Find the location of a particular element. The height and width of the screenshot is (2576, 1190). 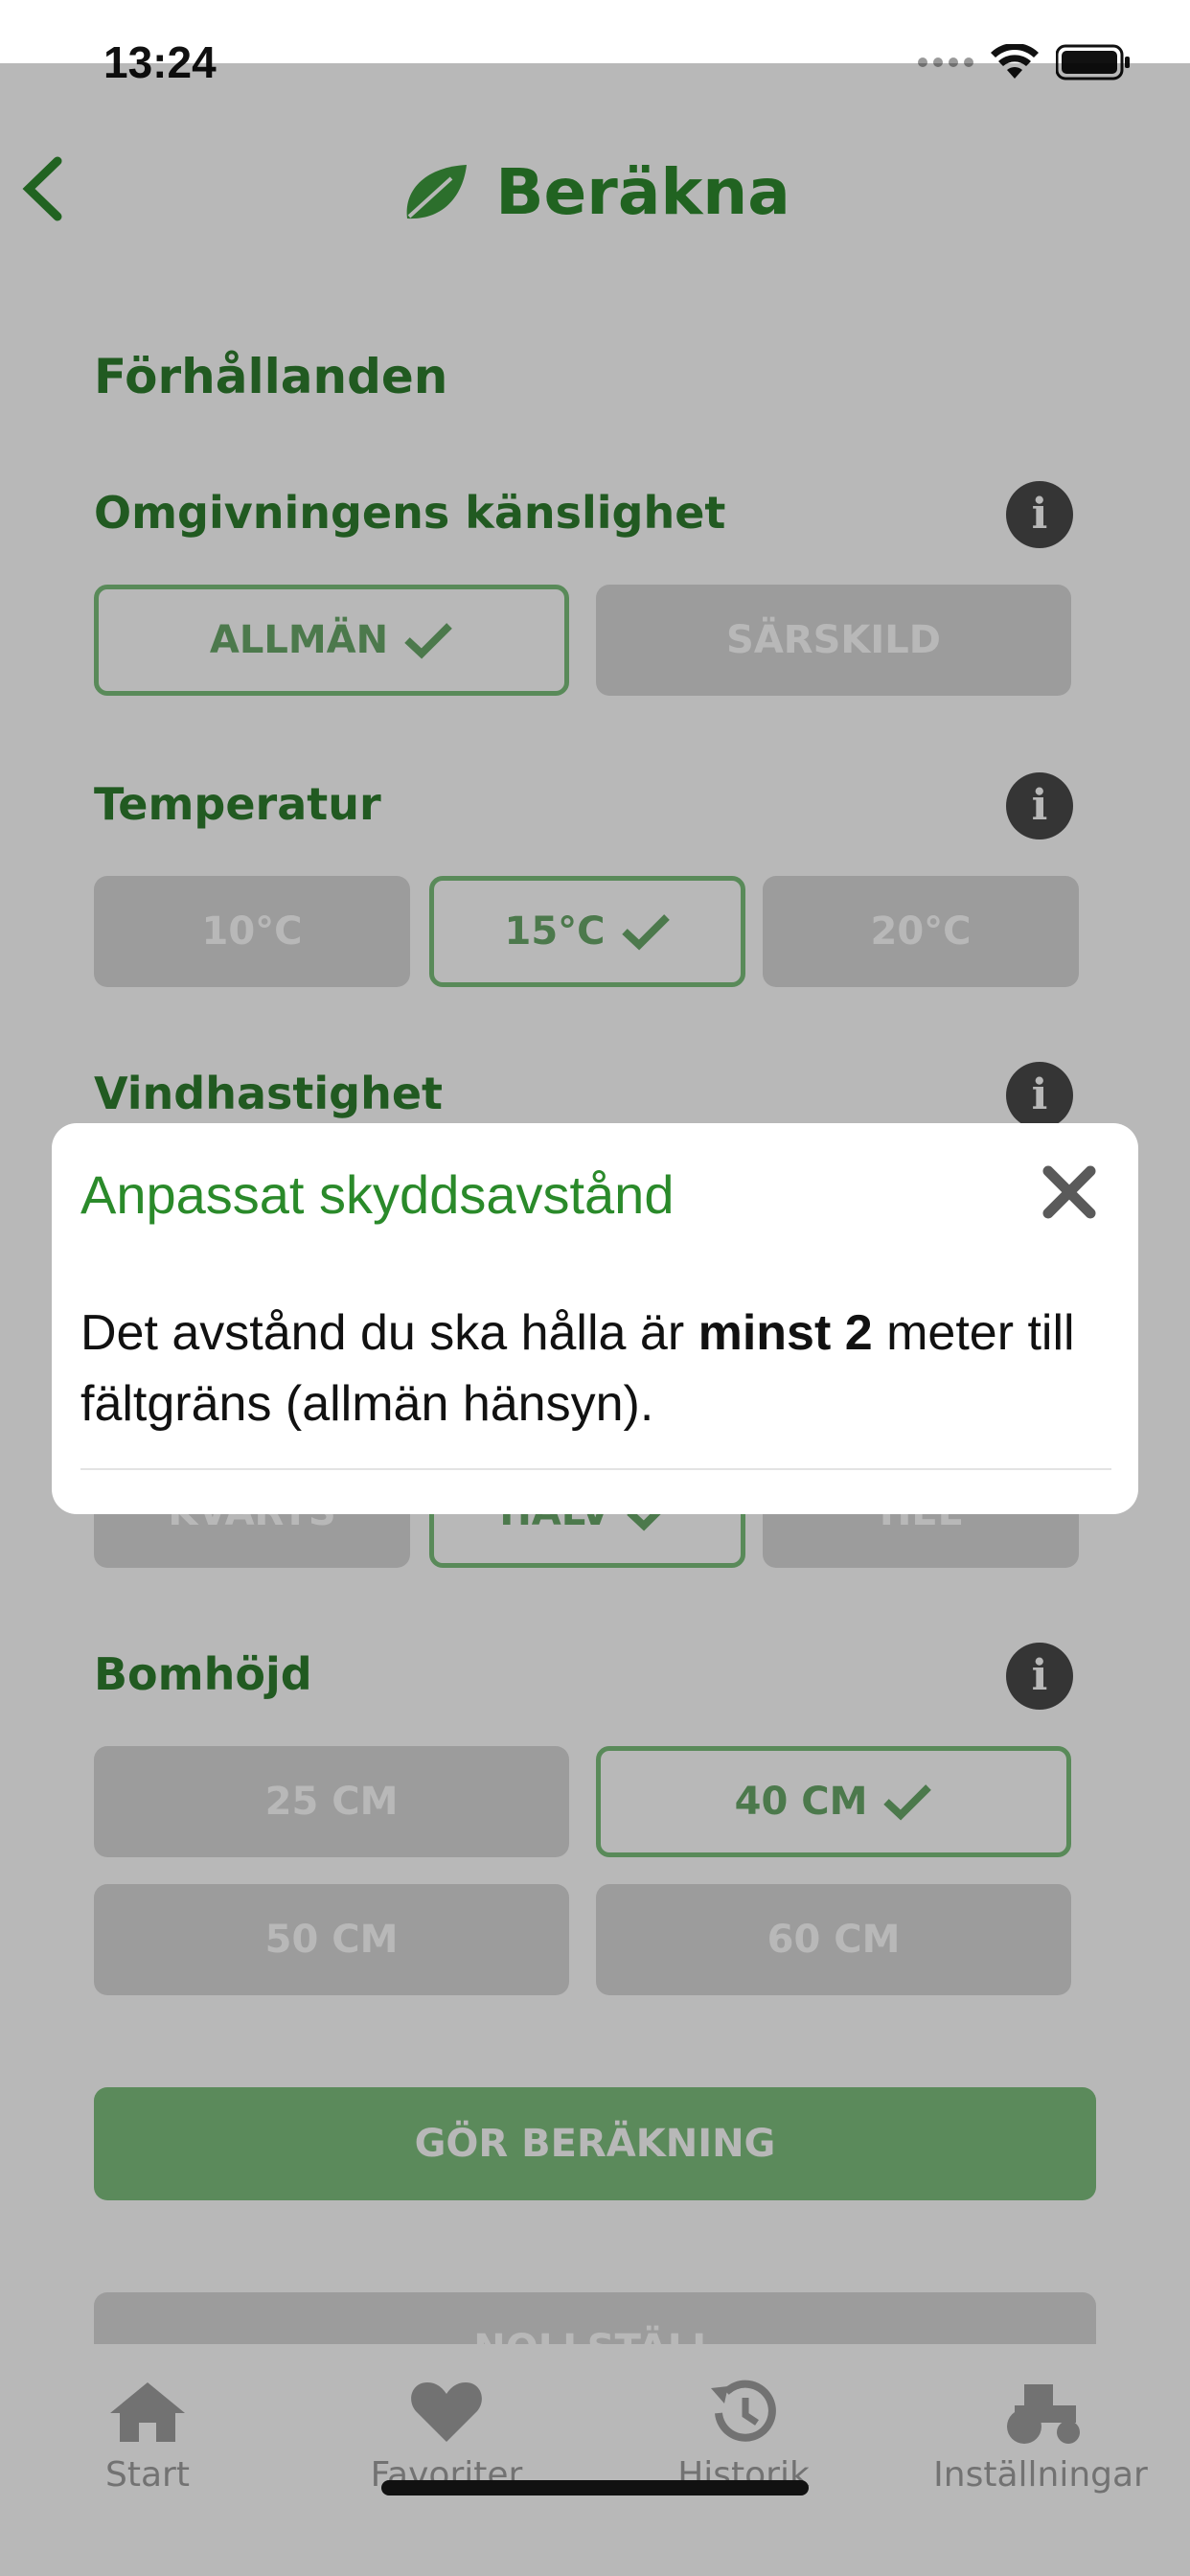

modal-title: Anpassat skyddsavstånd is located at coordinates (378, 1194).